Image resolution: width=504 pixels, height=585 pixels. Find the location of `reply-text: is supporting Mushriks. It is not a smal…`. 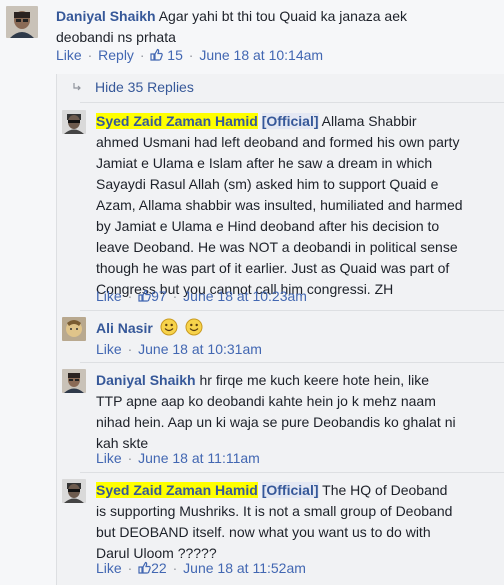

reply-text: is supporting Mushriks. It is not a smal… is located at coordinates (274, 511).